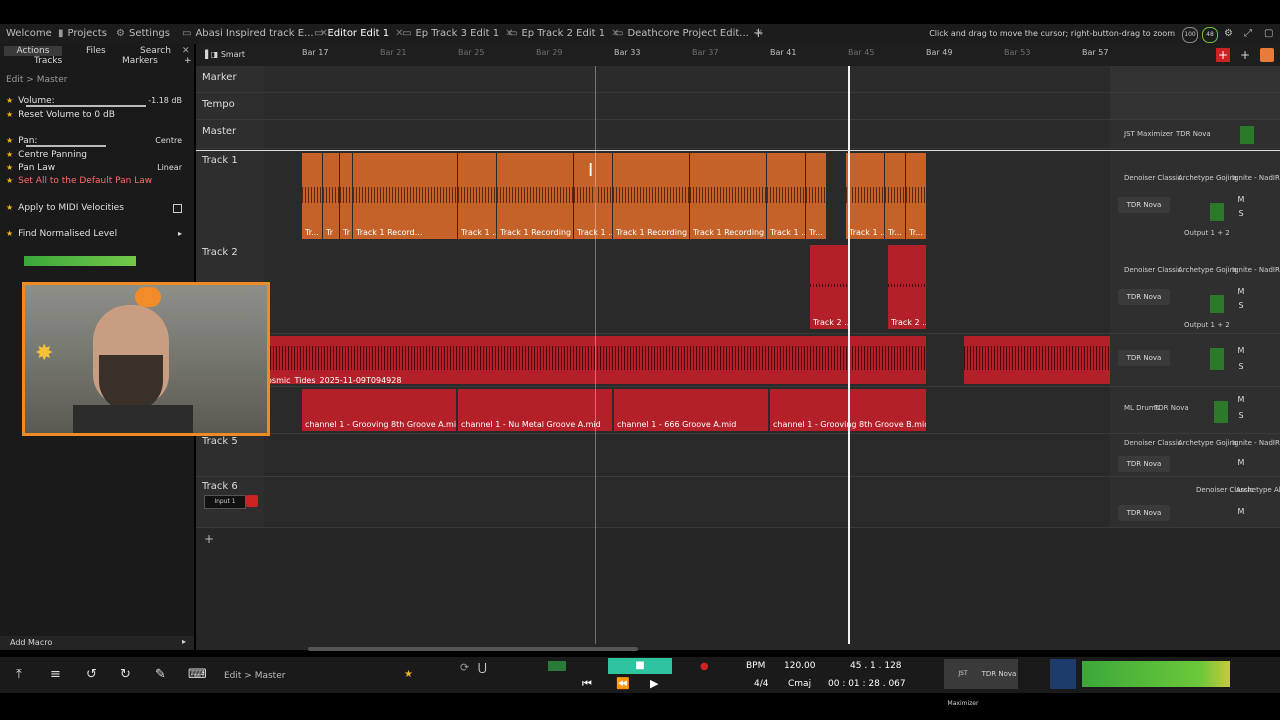 The height and width of the screenshot is (720, 1280). What do you see at coordinates (557, 666) in the screenshot?
I see `play-mode-button` at bounding box center [557, 666].